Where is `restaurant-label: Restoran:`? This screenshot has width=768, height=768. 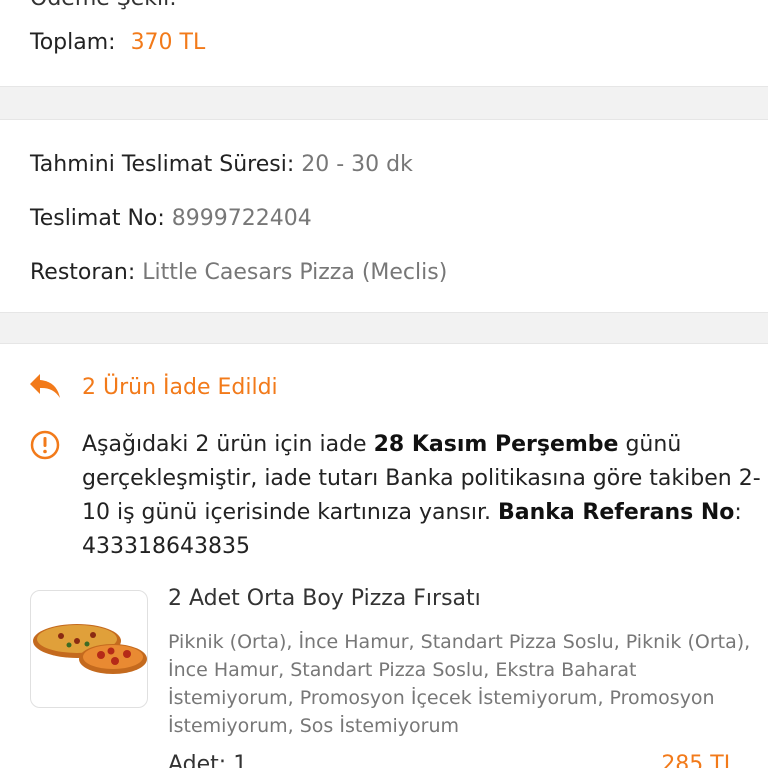 restaurant-label: Restoran: is located at coordinates (83, 272).